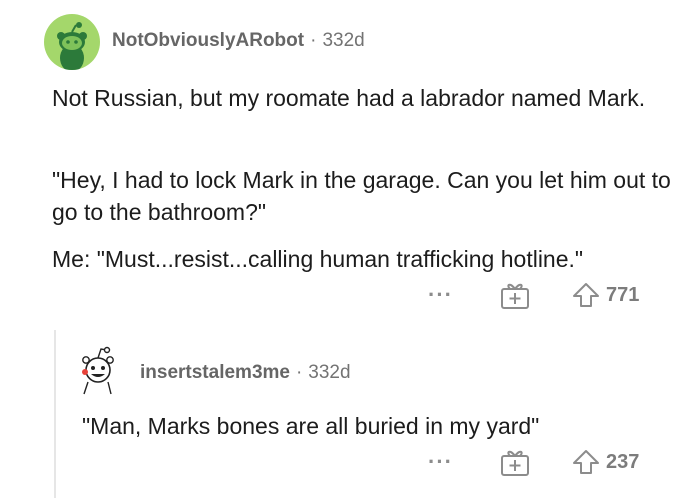 Image resolution: width=700 pixels, height=498 pixels. What do you see at coordinates (55, 414) in the screenshot?
I see `thread-line` at bounding box center [55, 414].